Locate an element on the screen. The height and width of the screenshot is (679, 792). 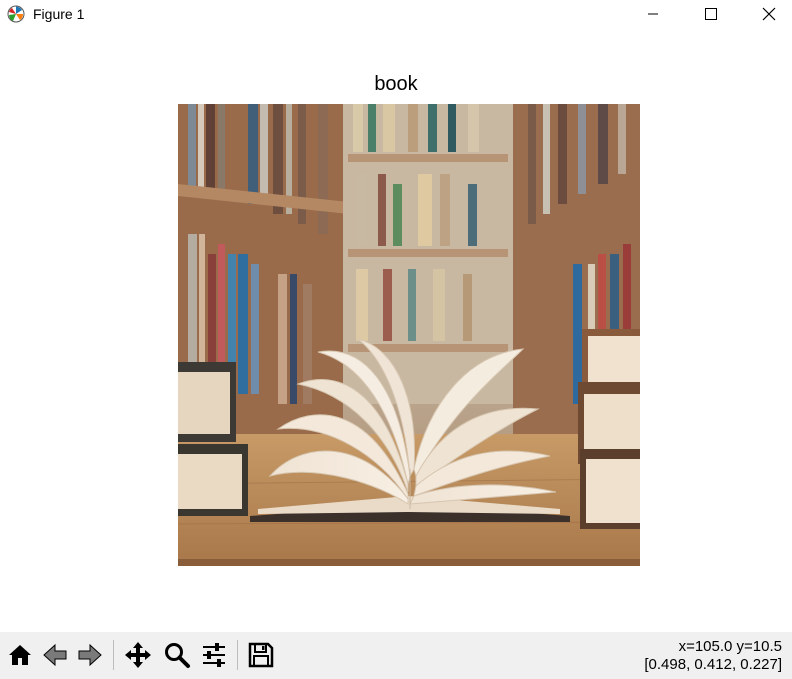
back-button is located at coordinates (55, 655).